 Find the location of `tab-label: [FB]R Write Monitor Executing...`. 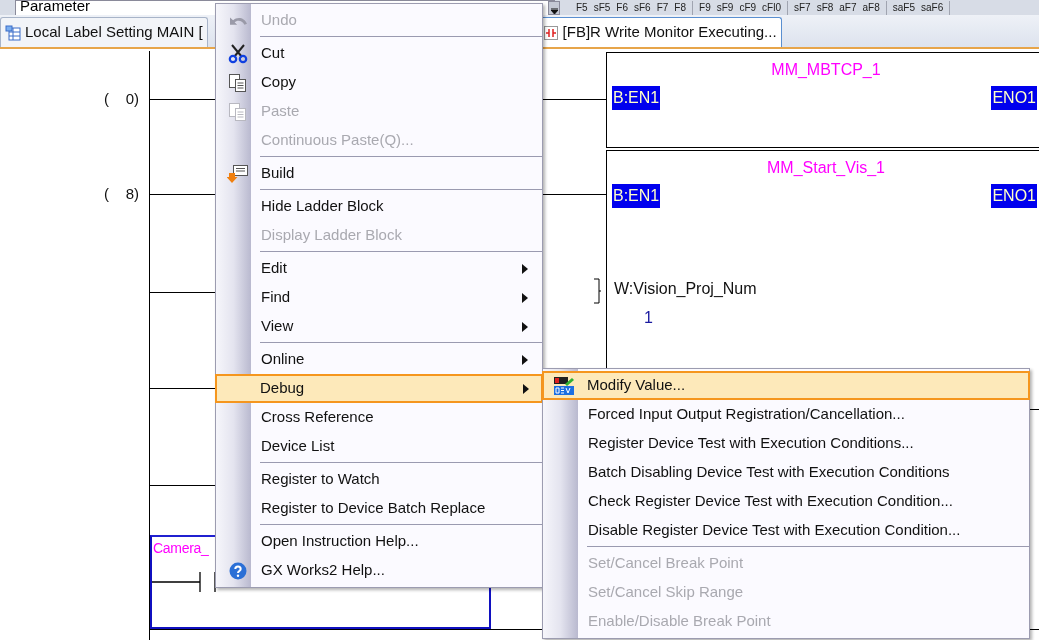

tab-label: [FB]R Write Monitor Executing... is located at coordinates (669, 32).